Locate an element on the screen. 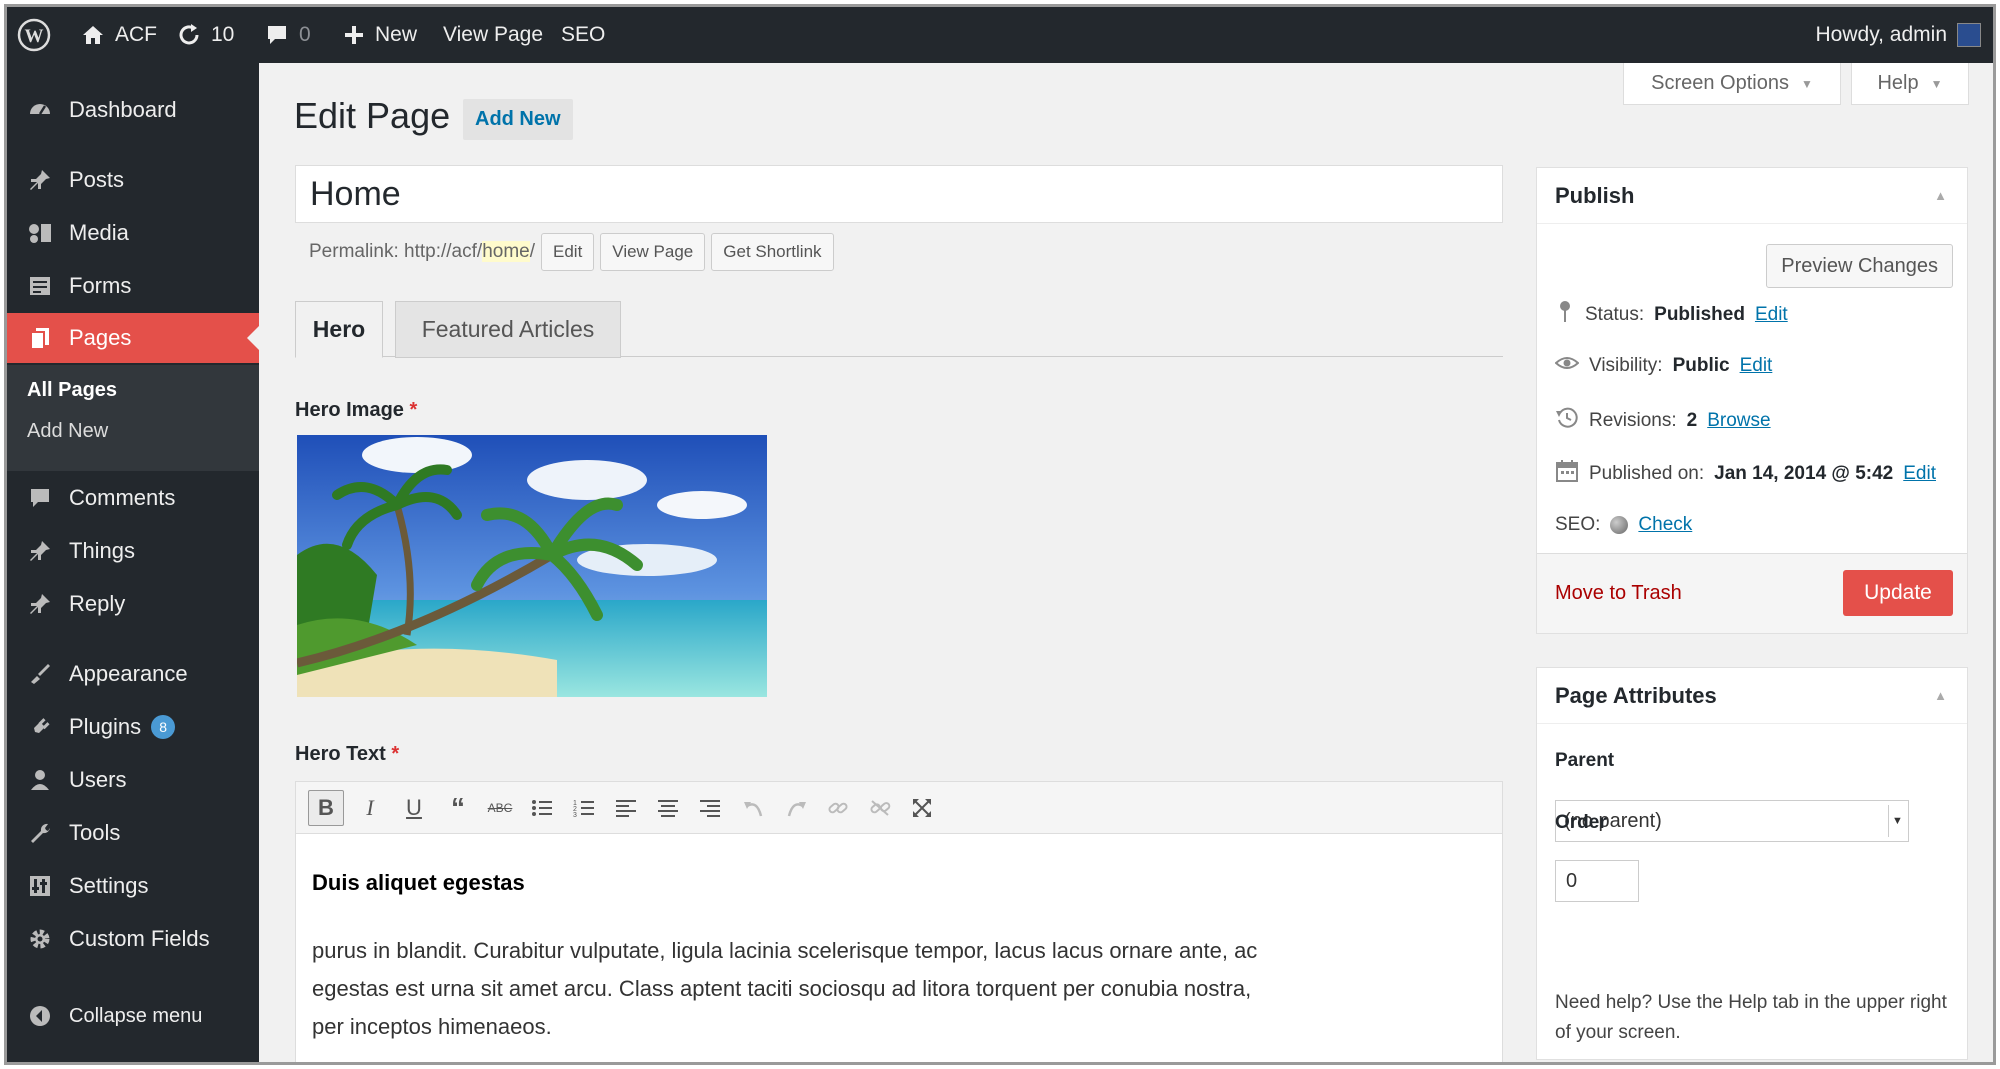  bullet-list-icon is located at coordinates (542, 808).